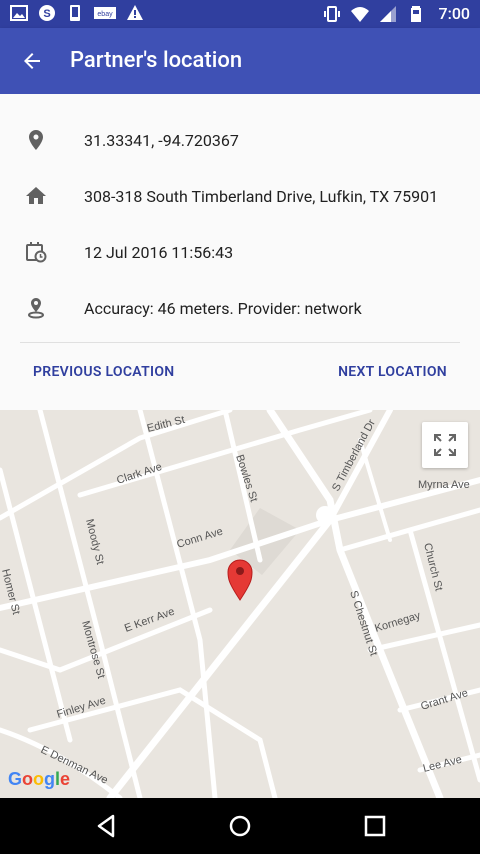 The width and height of the screenshot is (480, 854). Describe the element at coordinates (223, 308) in the screenshot. I see `accuracy-text: Accuracy: 46 meters. Provider: network` at that location.